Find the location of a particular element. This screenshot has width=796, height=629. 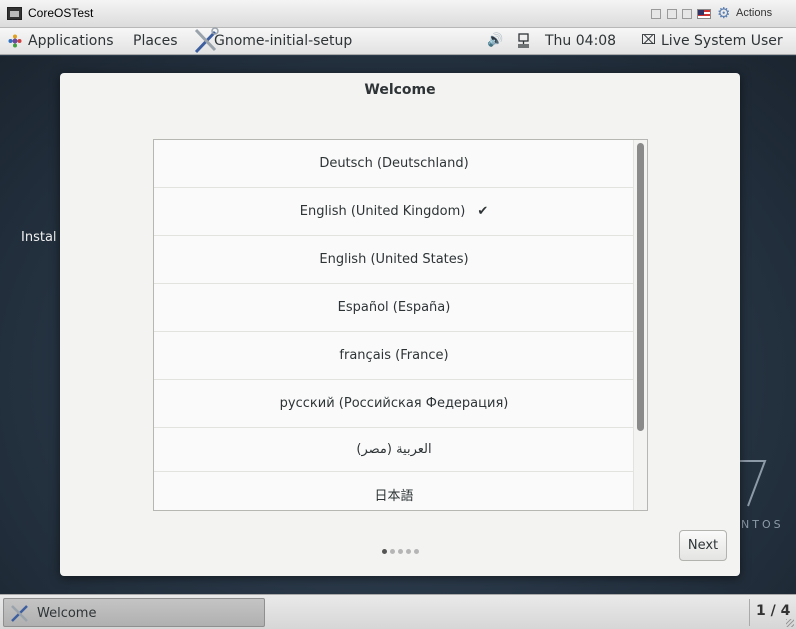

language-label: Deutsch (Deutschland) is located at coordinates (394, 163).